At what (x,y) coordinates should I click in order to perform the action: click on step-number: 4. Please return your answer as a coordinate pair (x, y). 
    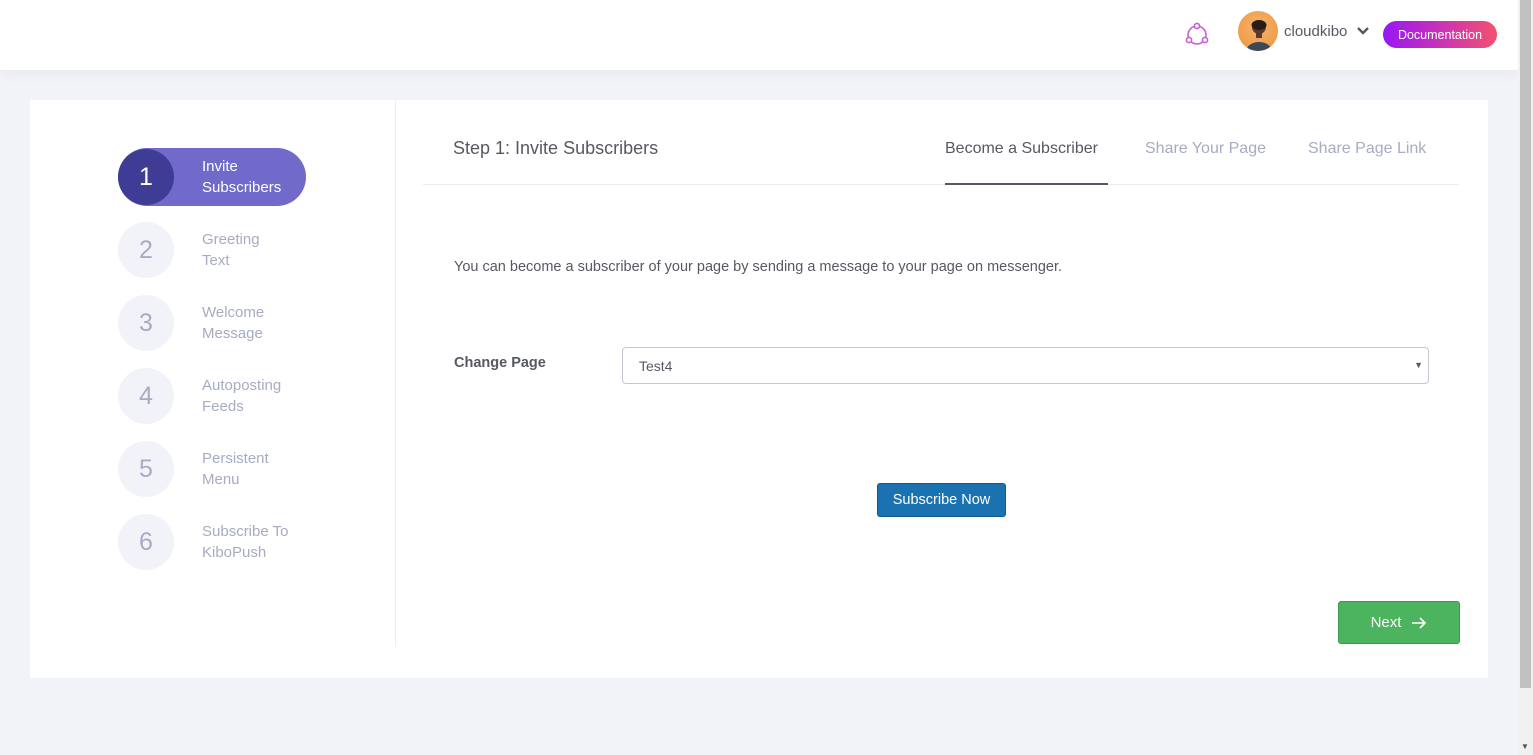
    Looking at the image, I should click on (146, 396).